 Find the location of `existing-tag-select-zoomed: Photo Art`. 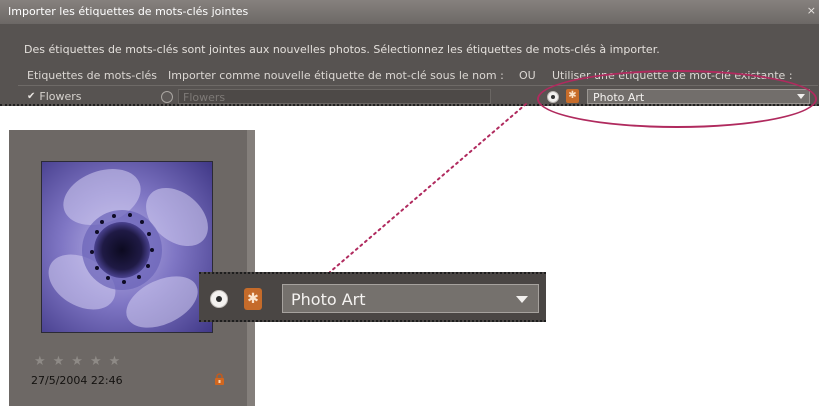

existing-tag-select-zoomed: Photo Art is located at coordinates (410, 298).